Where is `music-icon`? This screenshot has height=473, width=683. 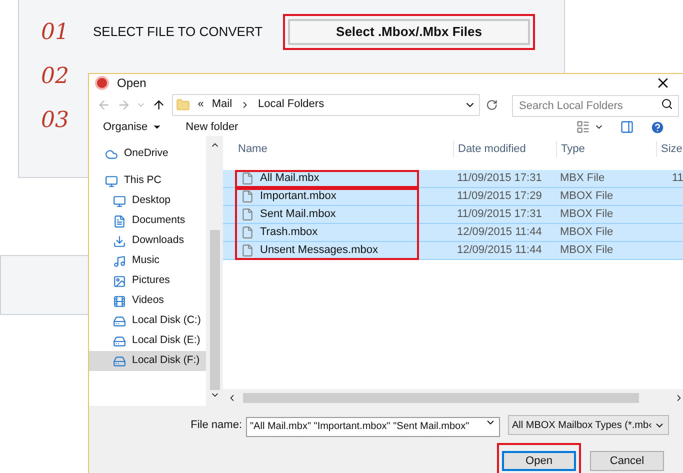 music-icon is located at coordinates (119, 261).